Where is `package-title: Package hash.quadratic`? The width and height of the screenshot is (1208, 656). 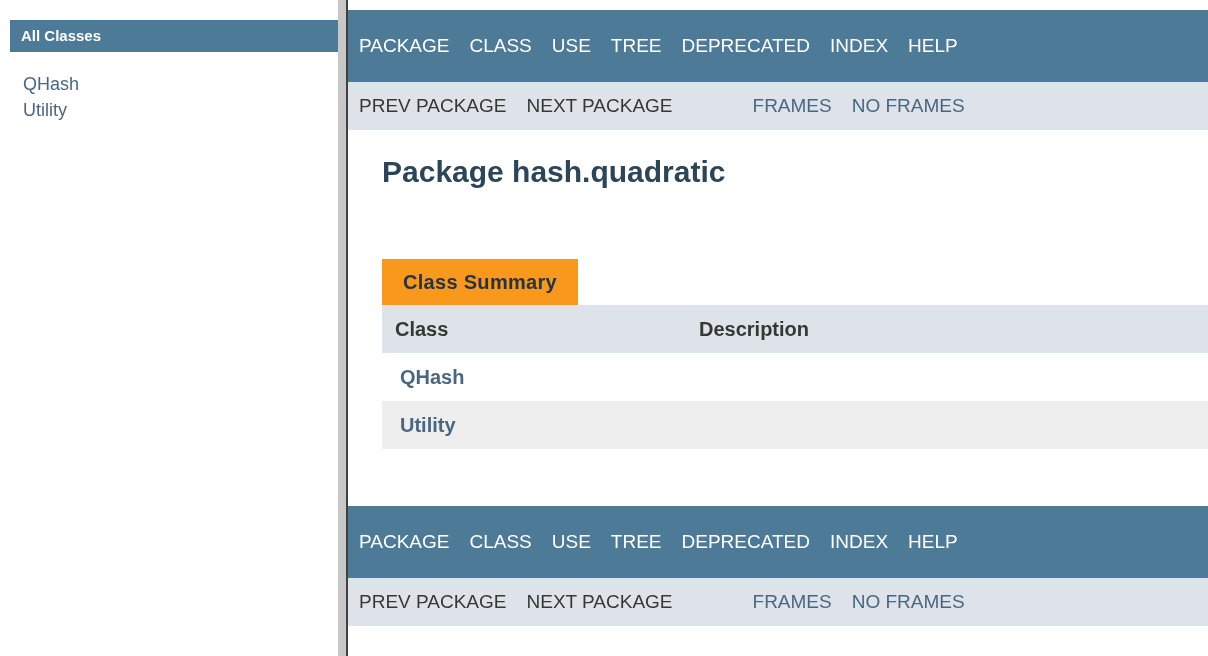 package-title: Package hash.quadratic is located at coordinates (554, 172).